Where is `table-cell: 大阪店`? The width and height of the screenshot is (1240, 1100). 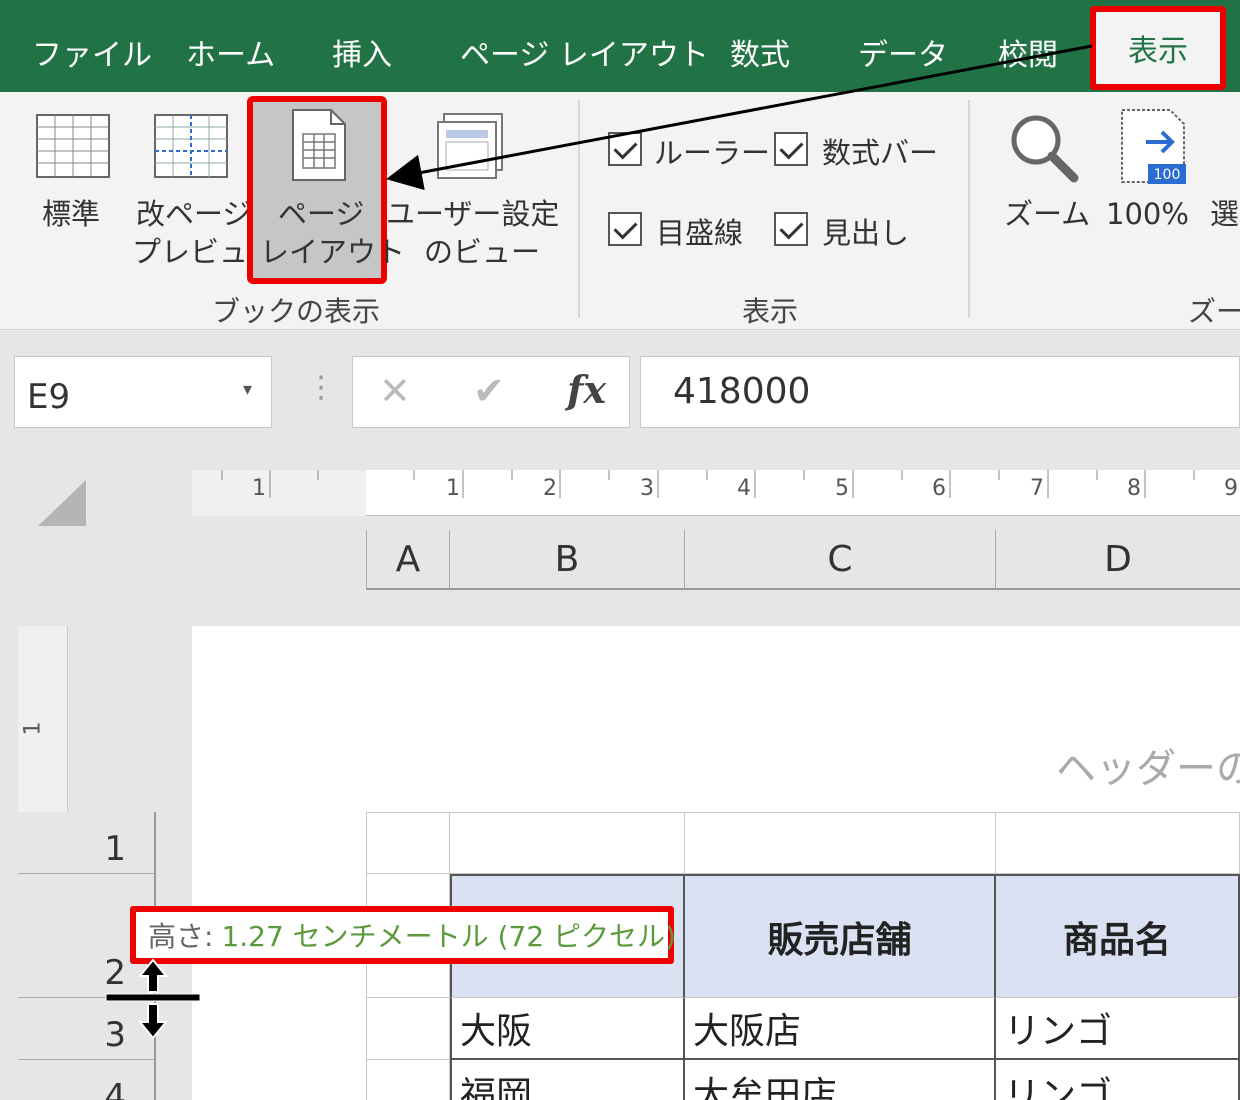
table-cell: 大阪店 is located at coordinates (840, 1029).